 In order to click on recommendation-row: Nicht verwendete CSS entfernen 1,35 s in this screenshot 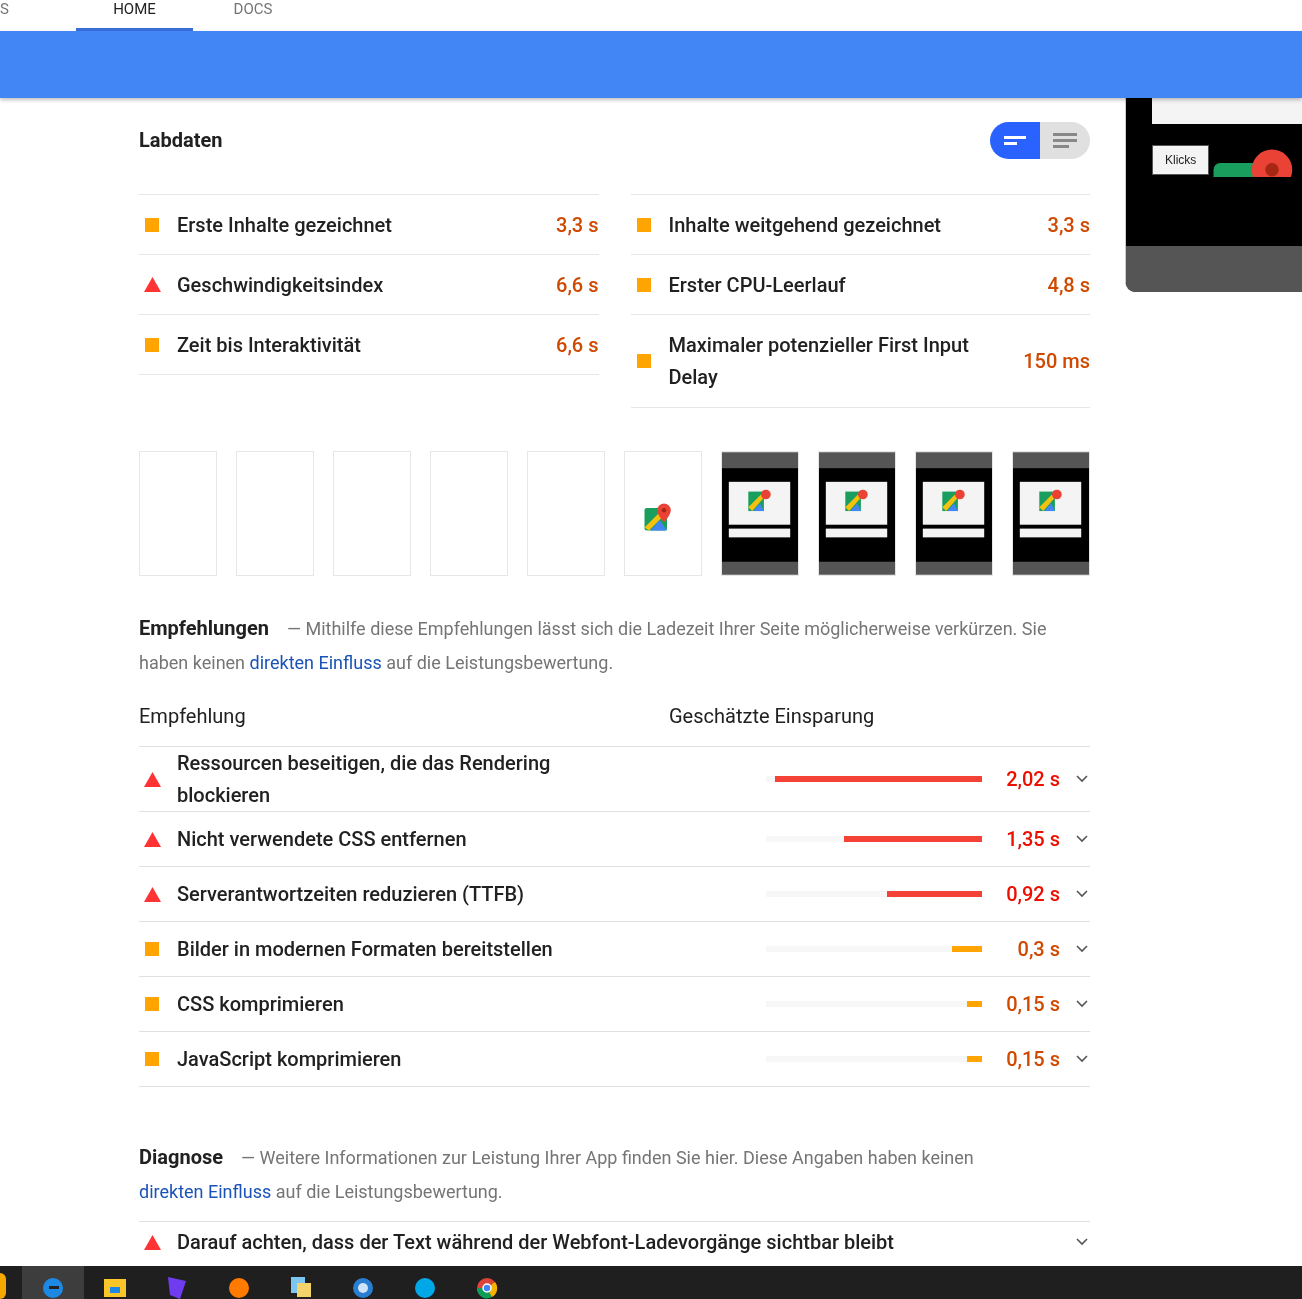, I will do `click(614, 839)`.